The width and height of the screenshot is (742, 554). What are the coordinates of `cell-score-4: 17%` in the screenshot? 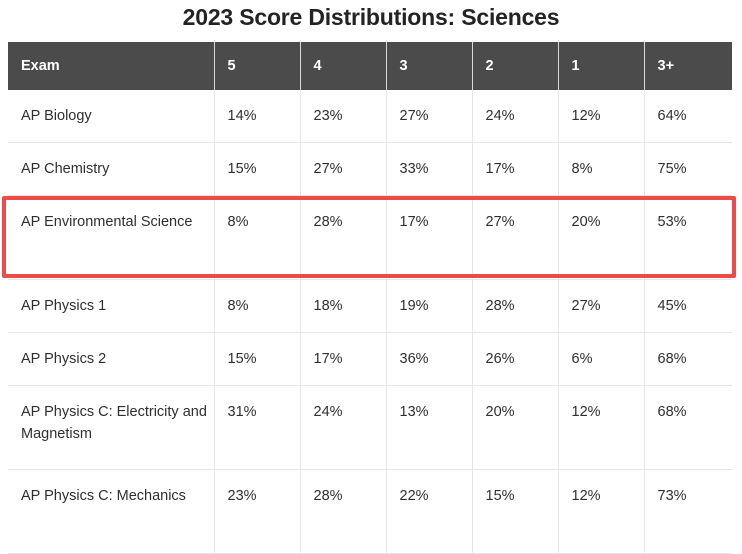 It's located at (343, 359).